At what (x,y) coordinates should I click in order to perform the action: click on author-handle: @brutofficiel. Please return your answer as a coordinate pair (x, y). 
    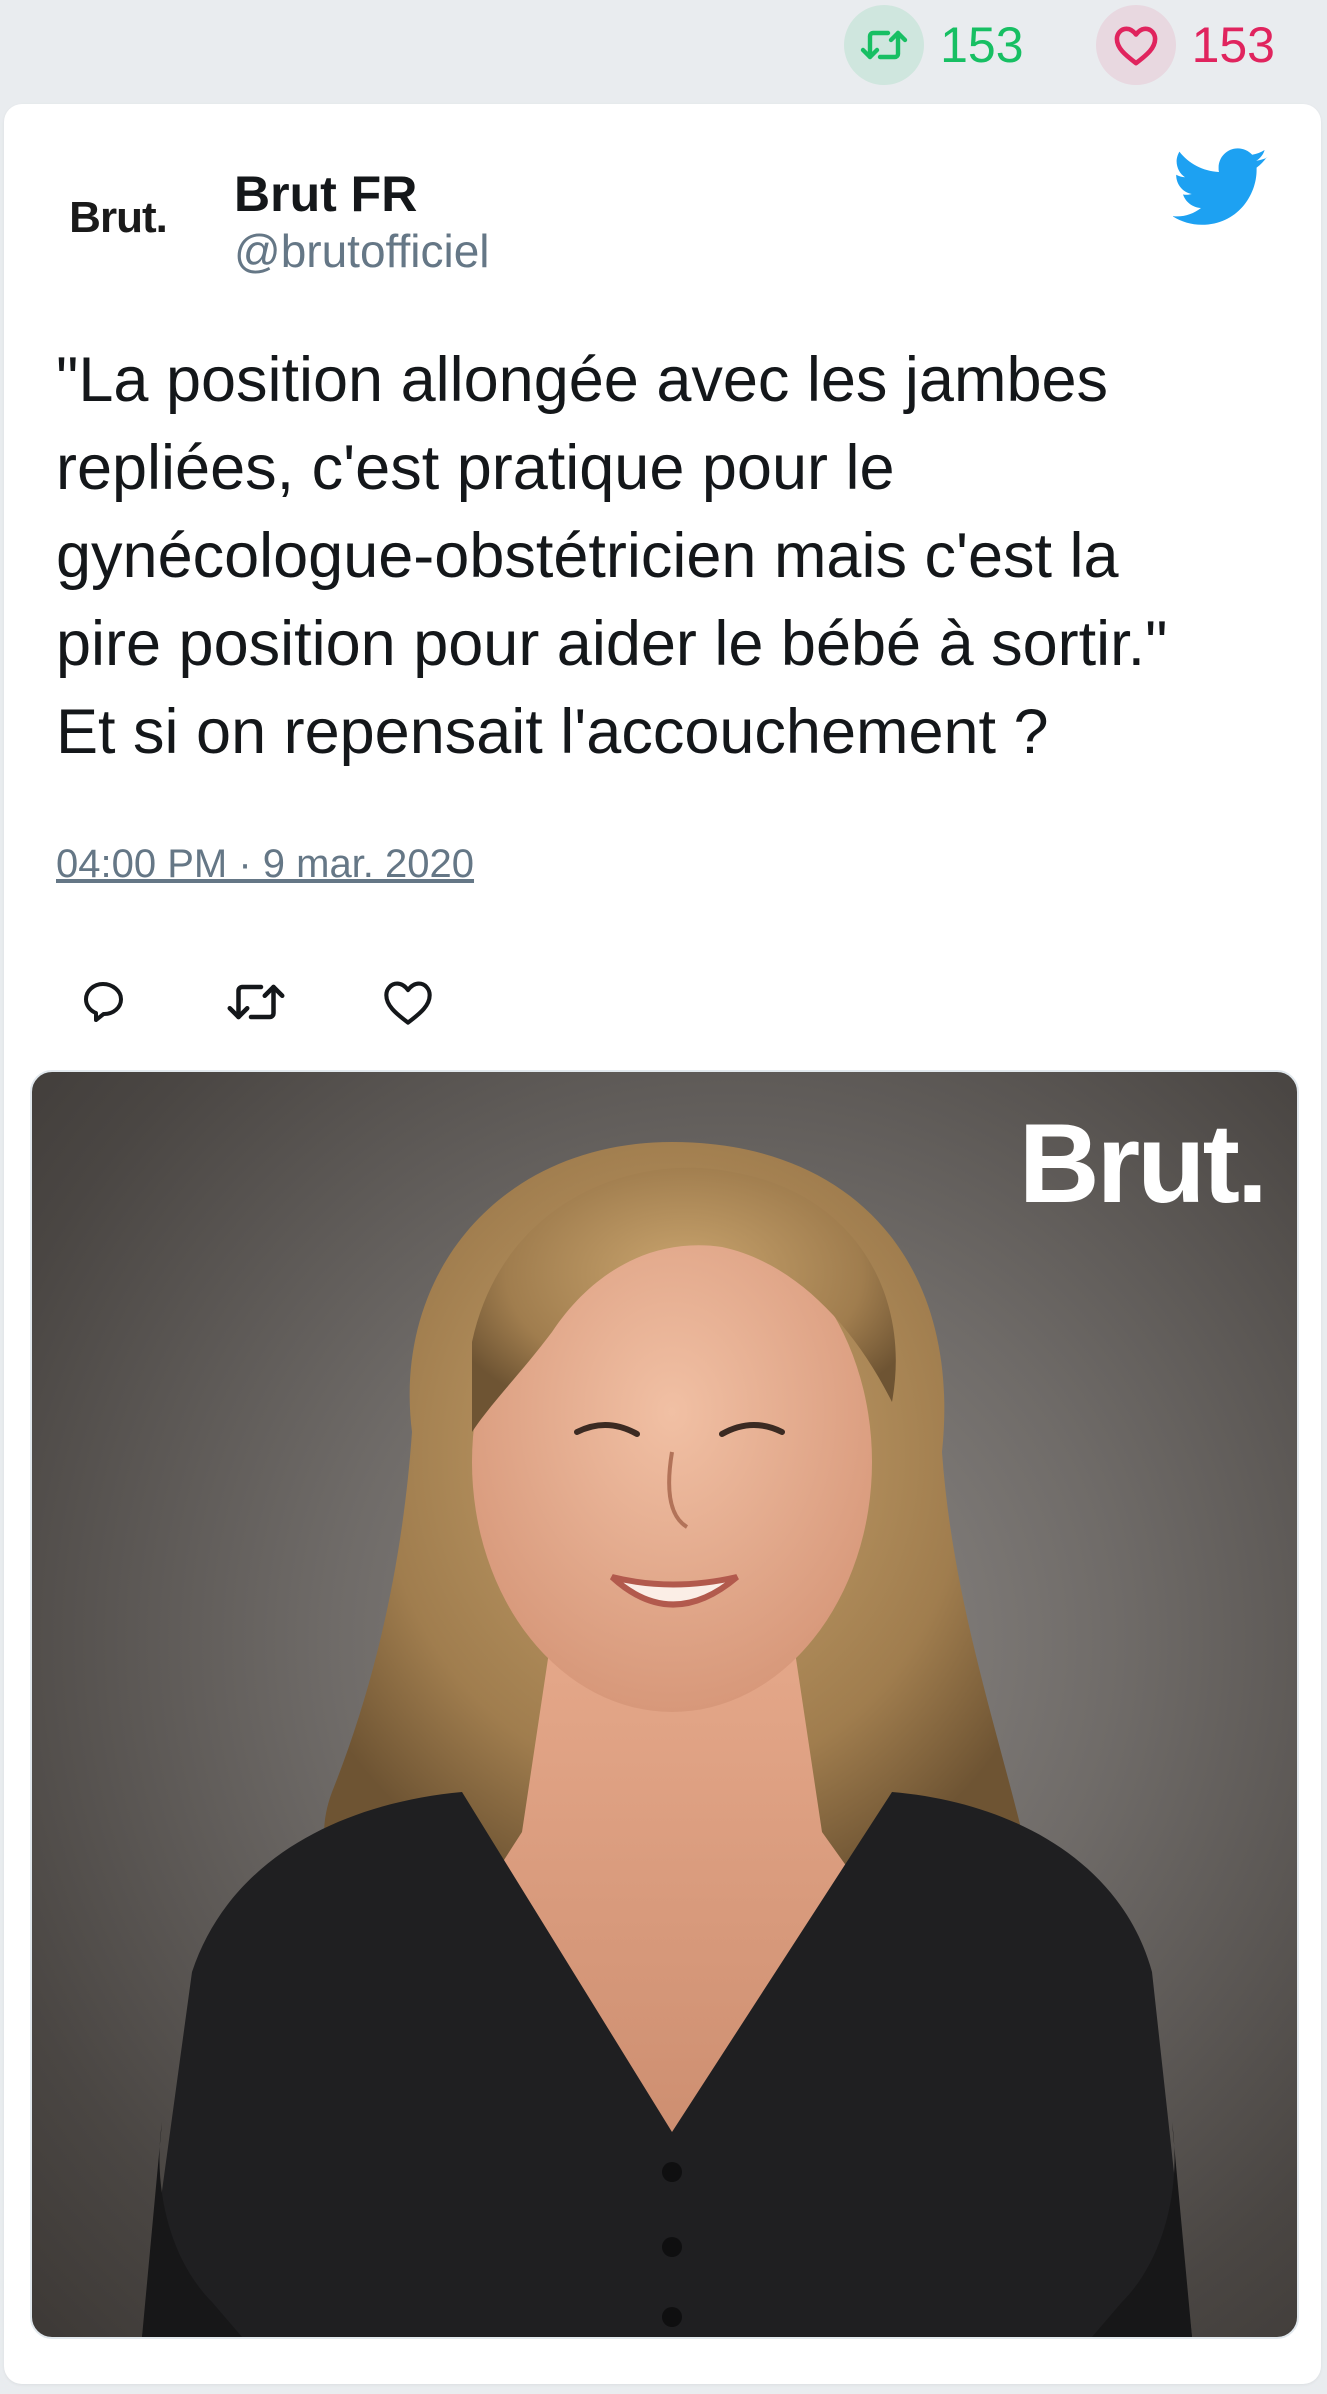
    Looking at the image, I should click on (362, 251).